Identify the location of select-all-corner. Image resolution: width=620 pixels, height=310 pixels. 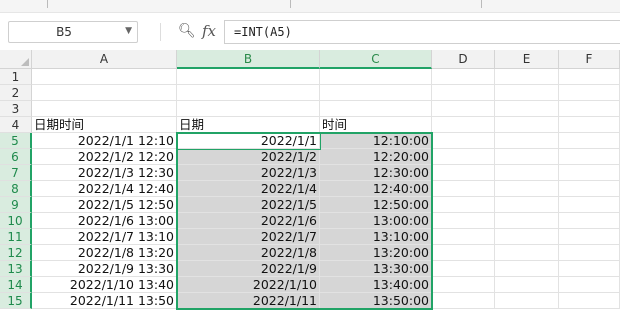
(16, 59).